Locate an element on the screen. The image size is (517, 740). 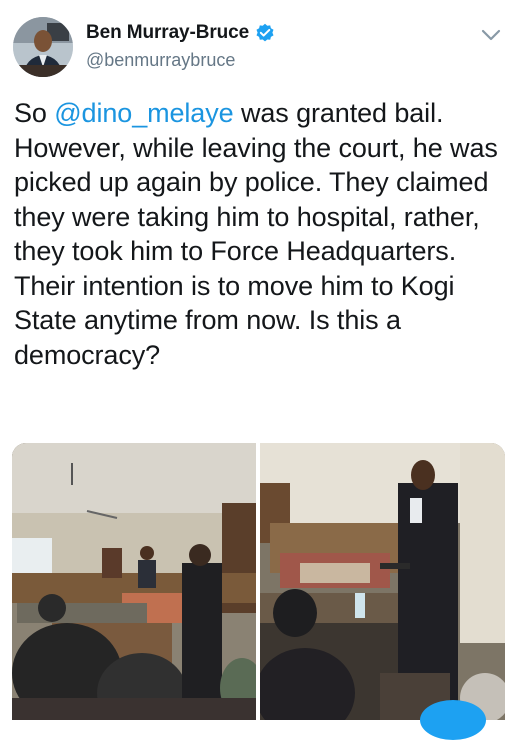
tweet-text-start: So is located at coordinates (34, 113).